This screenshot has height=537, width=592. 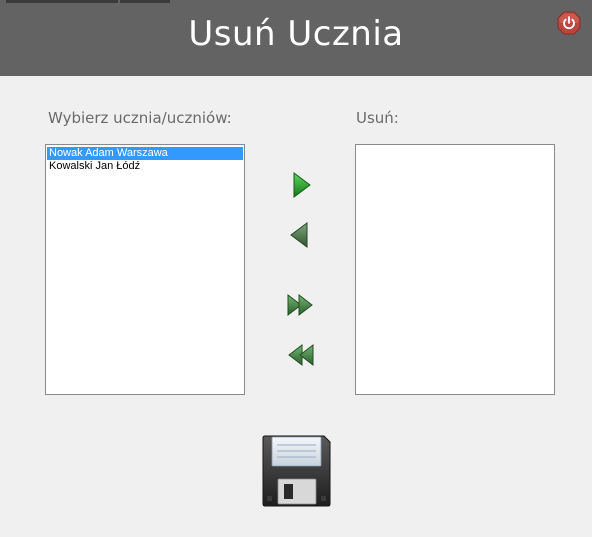 I want to click on title-bar: Usuń Ucznia, so click(x=296, y=38).